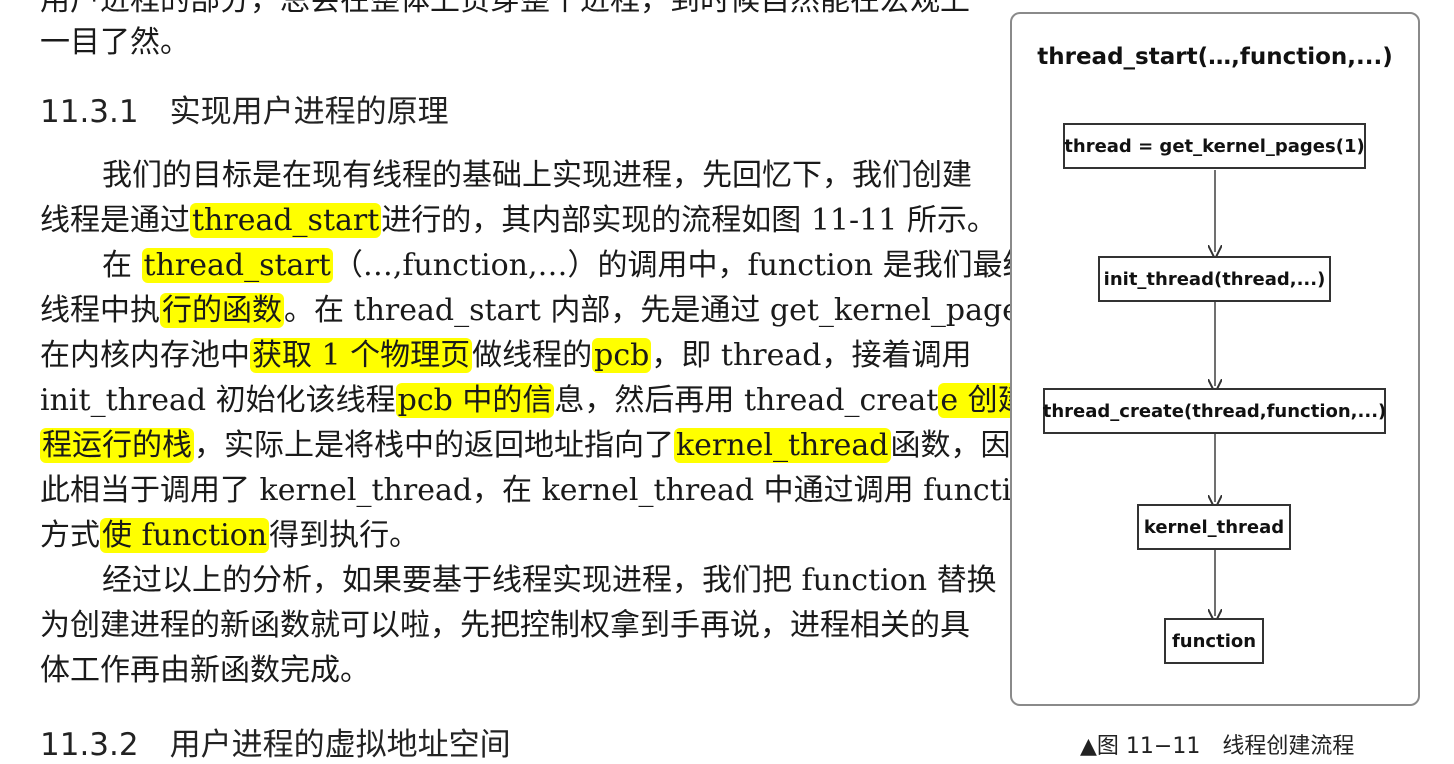 The width and height of the screenshot is (1454, 764). What do you see at coordinates (70, 535) in the screenshot?
I see `text-span: 方式` at bounding box center [70, 535].